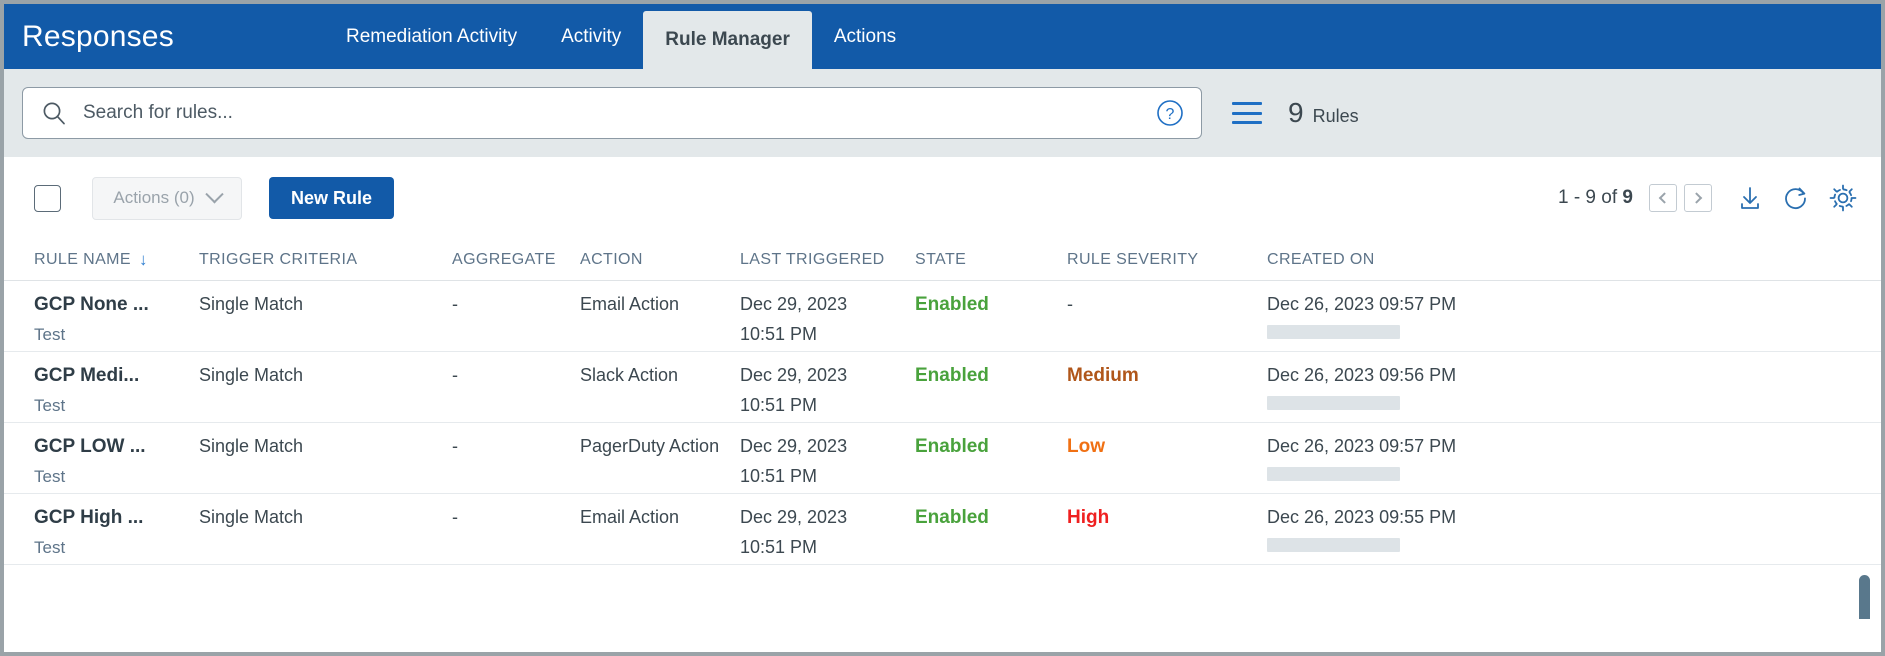  What do you see at coordinates (660, 260) in the screenshot?
I see `column-header-action: Action` at bounding box center [660, 260].